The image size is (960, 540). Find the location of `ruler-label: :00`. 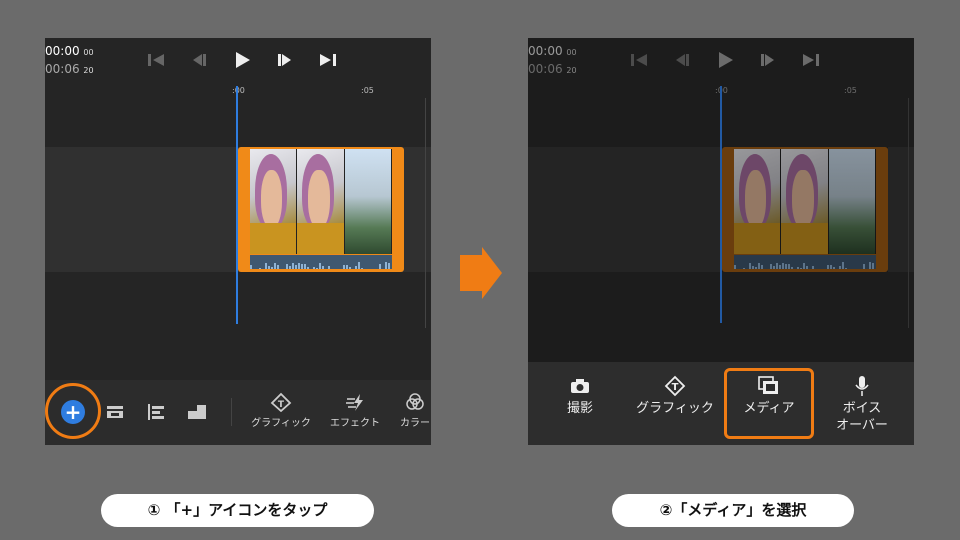

ruler-label: :00 is located at coordinates (238, 90).